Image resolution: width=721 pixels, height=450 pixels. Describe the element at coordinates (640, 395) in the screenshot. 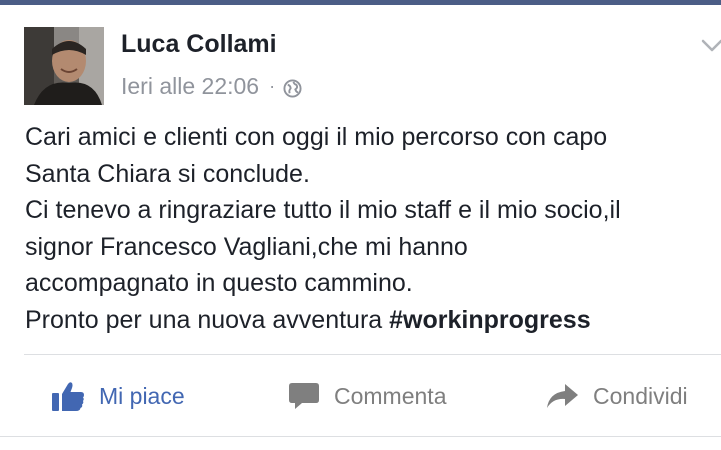

I see `share-label: Condividi` at that location.